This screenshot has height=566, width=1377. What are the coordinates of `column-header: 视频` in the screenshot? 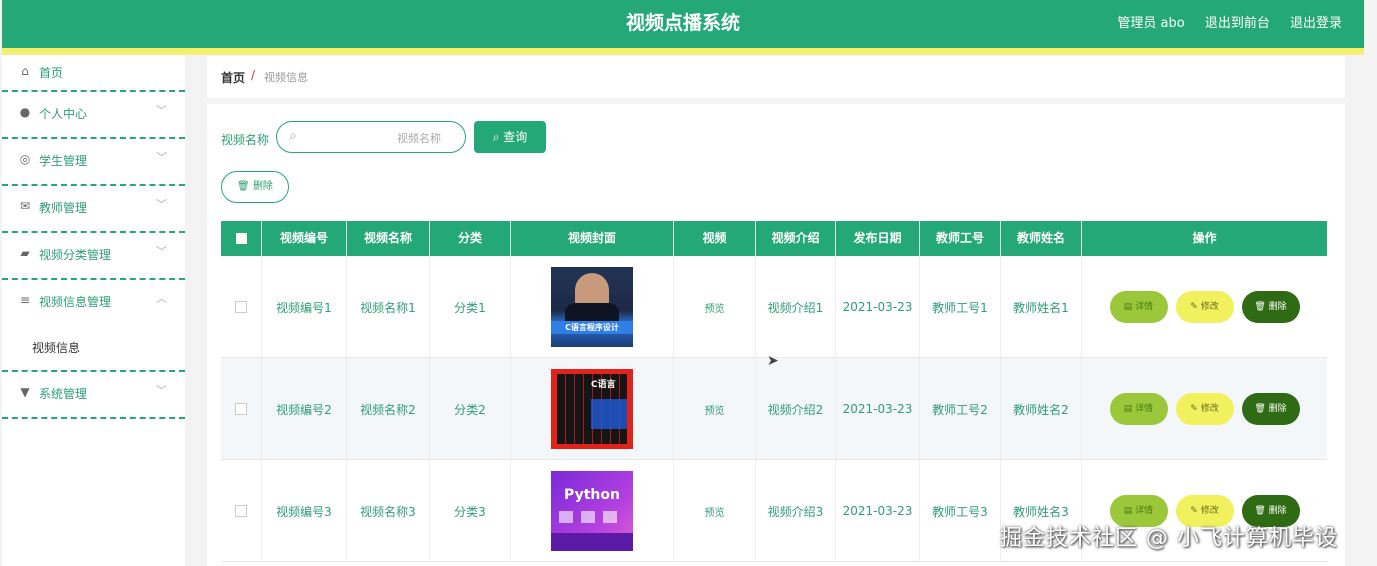 It's located at (715, 238).